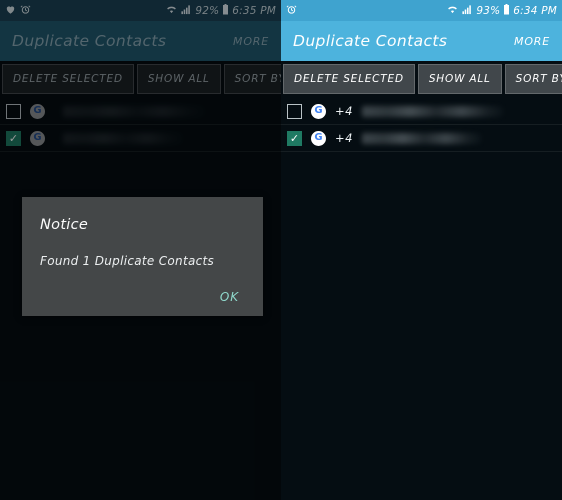 The image size is (562, 500). What do you see at coordinates (533, 79) in the screenshot?
I see `sort-by-name-button: SORT BY NAME` at bounding box center [533, 79].